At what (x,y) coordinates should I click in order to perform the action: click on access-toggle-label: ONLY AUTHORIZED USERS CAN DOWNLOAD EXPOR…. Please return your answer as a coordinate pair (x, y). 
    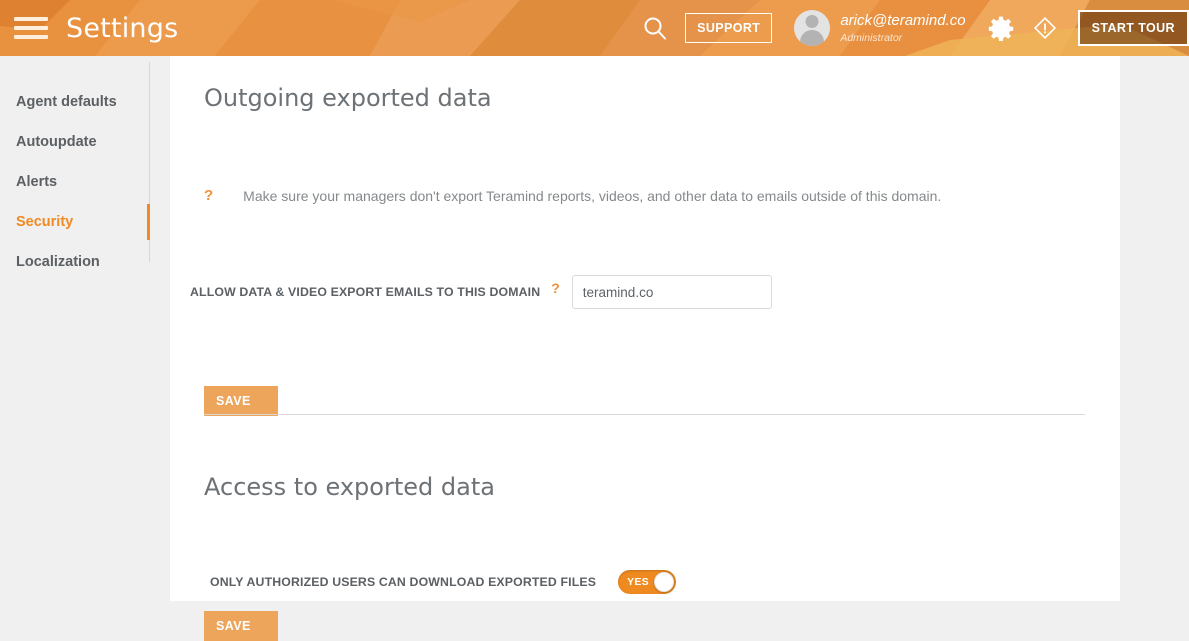
    Looking at the image, I should click on (403, 582).